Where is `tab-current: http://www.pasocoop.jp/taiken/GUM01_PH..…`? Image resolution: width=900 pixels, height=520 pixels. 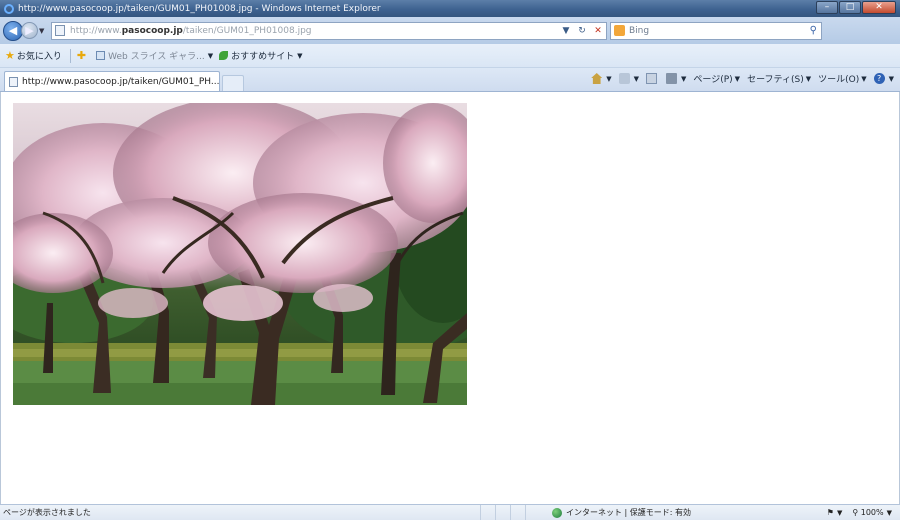 tab-current: http://www.pasocoop.jp/taiken/GUM01_PH..… is located at coordinates (112, 81).